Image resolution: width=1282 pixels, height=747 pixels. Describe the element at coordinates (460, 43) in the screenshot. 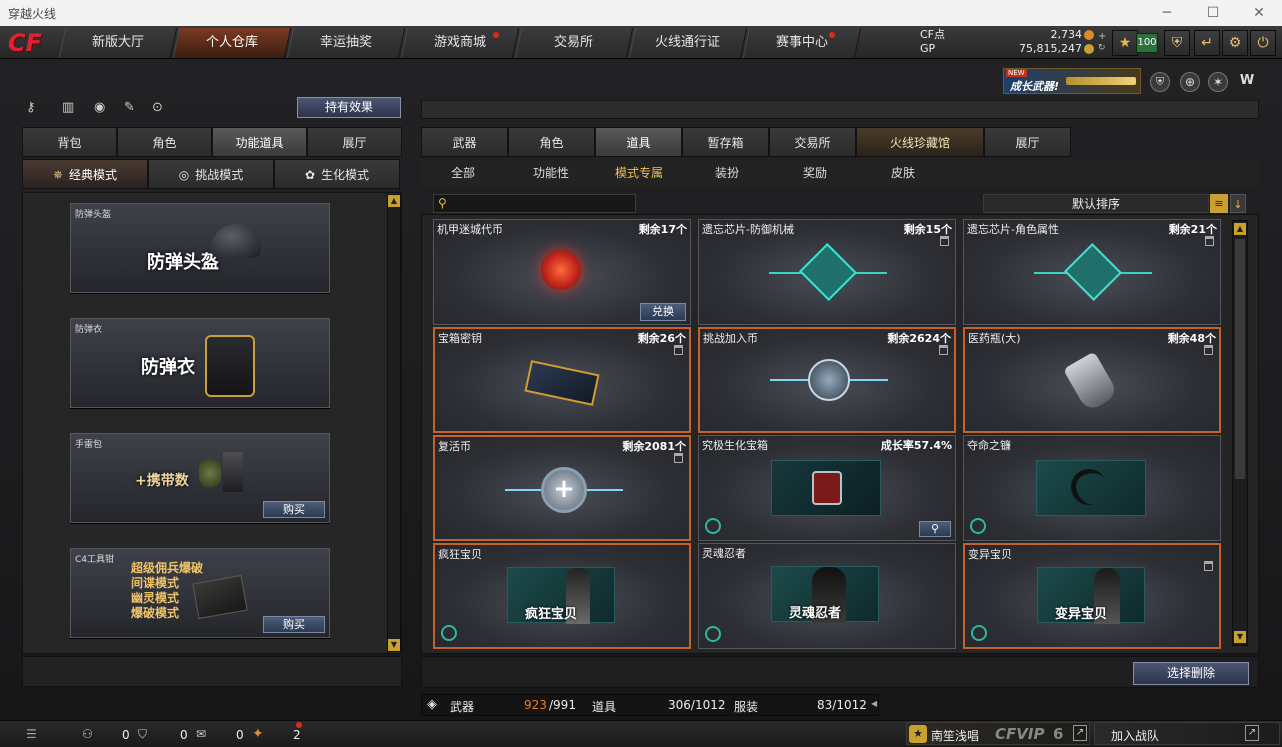

I see `nav-tab-mall: 游戏商城` at that location.